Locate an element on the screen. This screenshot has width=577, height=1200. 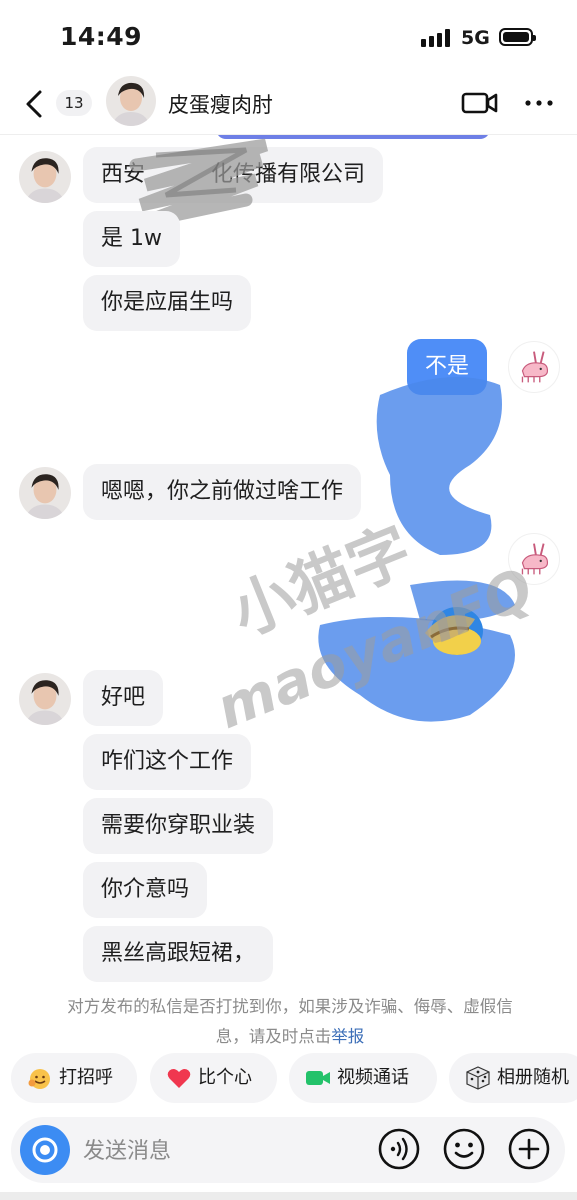
message-bubble: 黑丝高跟短裙， is located at coordinates (178, 954).